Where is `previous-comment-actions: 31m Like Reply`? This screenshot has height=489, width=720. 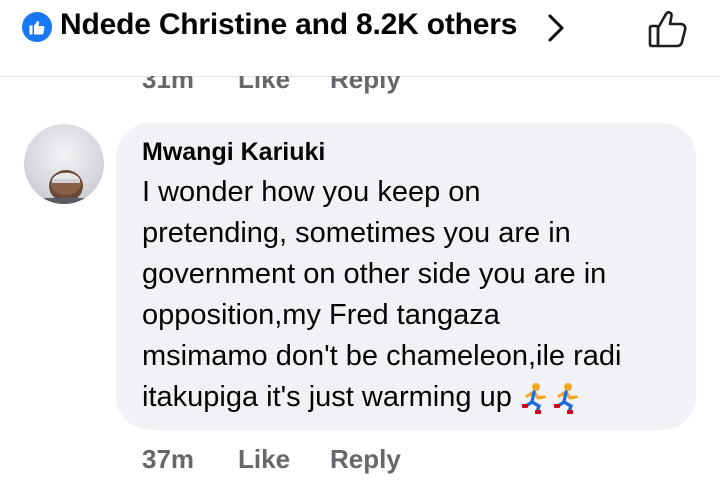 previous-comment-actions: 31m Like Reply is located at coordinates (360, 87).